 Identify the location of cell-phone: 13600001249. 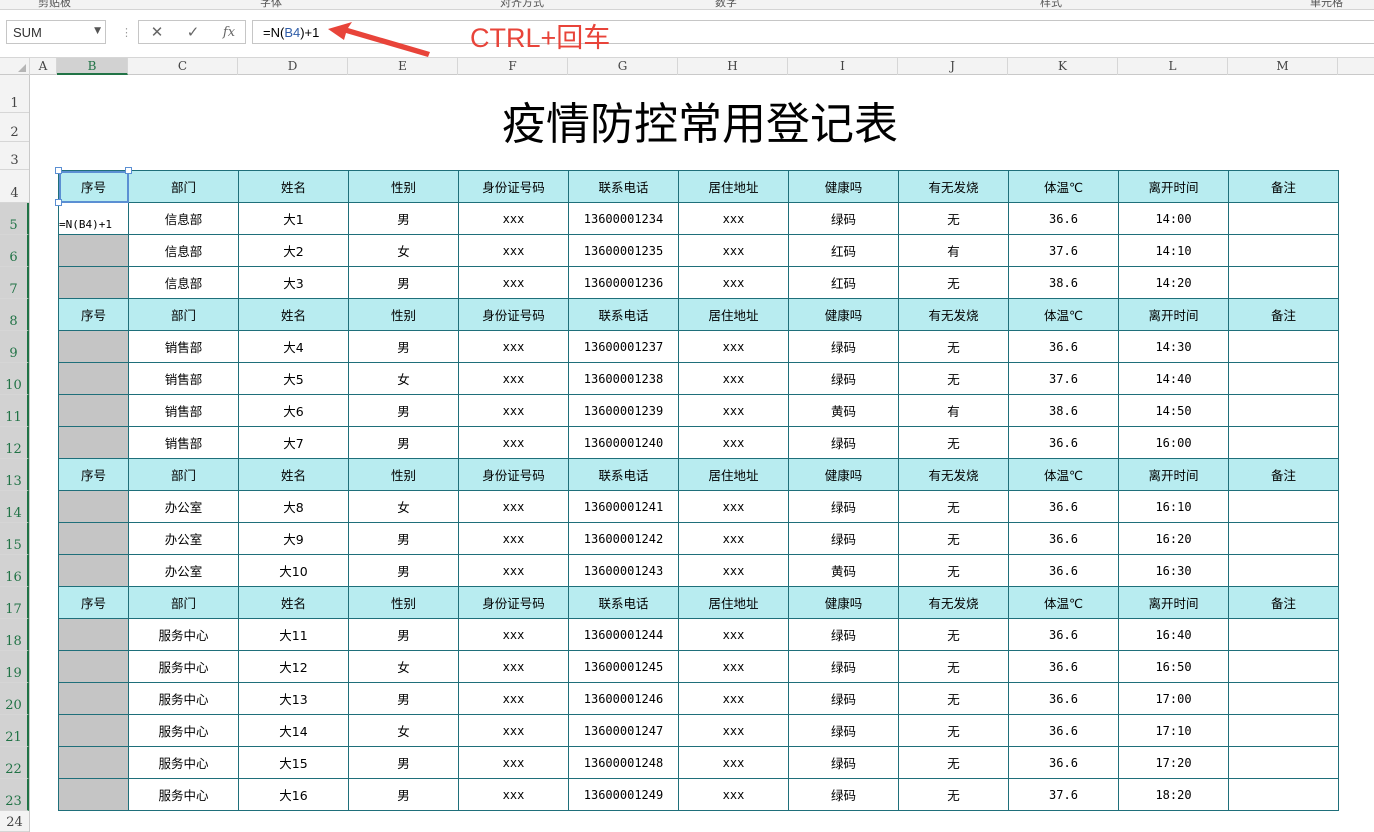
(623, 794).